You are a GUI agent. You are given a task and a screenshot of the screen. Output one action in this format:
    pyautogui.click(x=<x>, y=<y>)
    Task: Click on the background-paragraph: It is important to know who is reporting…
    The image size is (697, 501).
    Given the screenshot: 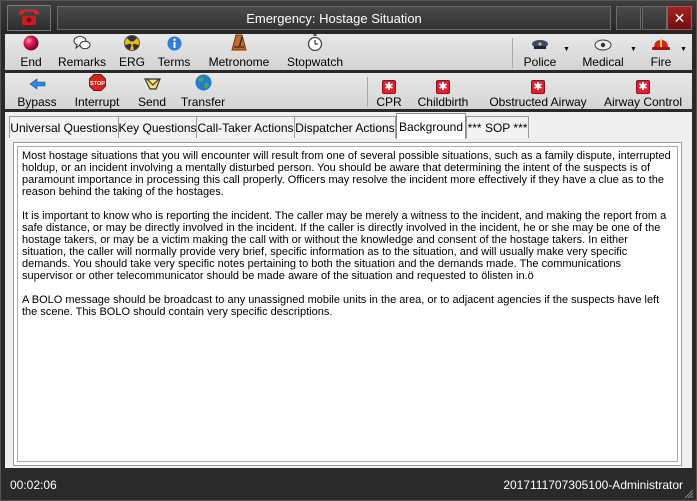 What is the action you would take?
    pyautogui.click(x=344, y=246)
    